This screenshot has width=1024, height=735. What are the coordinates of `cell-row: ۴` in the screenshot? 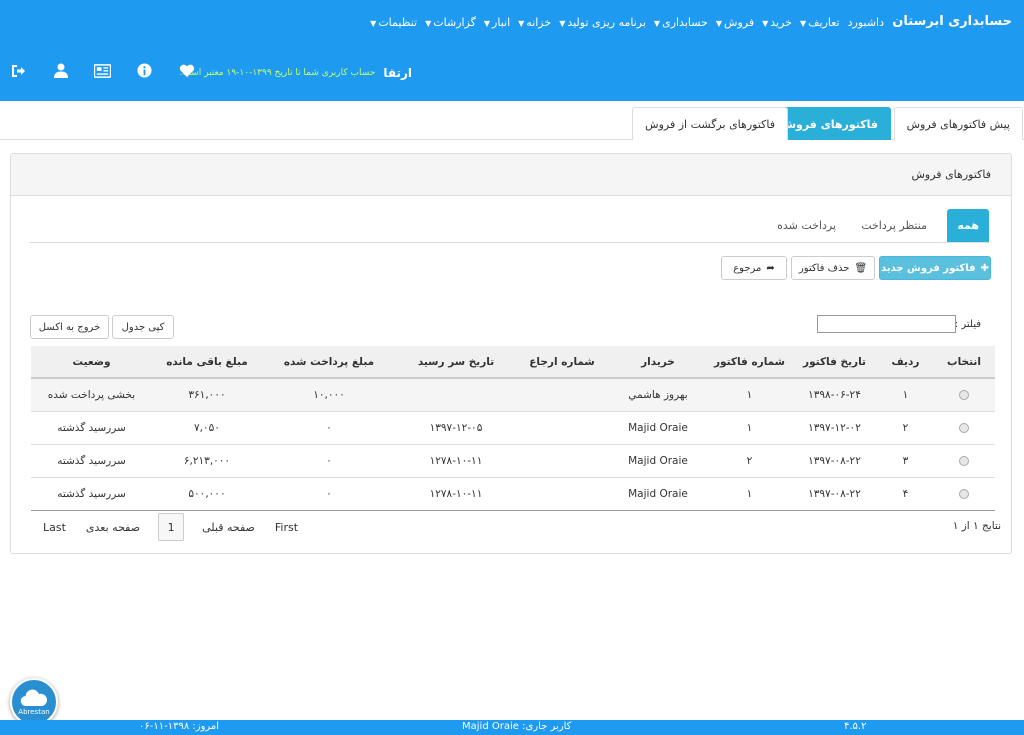 It's located at (905, 494).